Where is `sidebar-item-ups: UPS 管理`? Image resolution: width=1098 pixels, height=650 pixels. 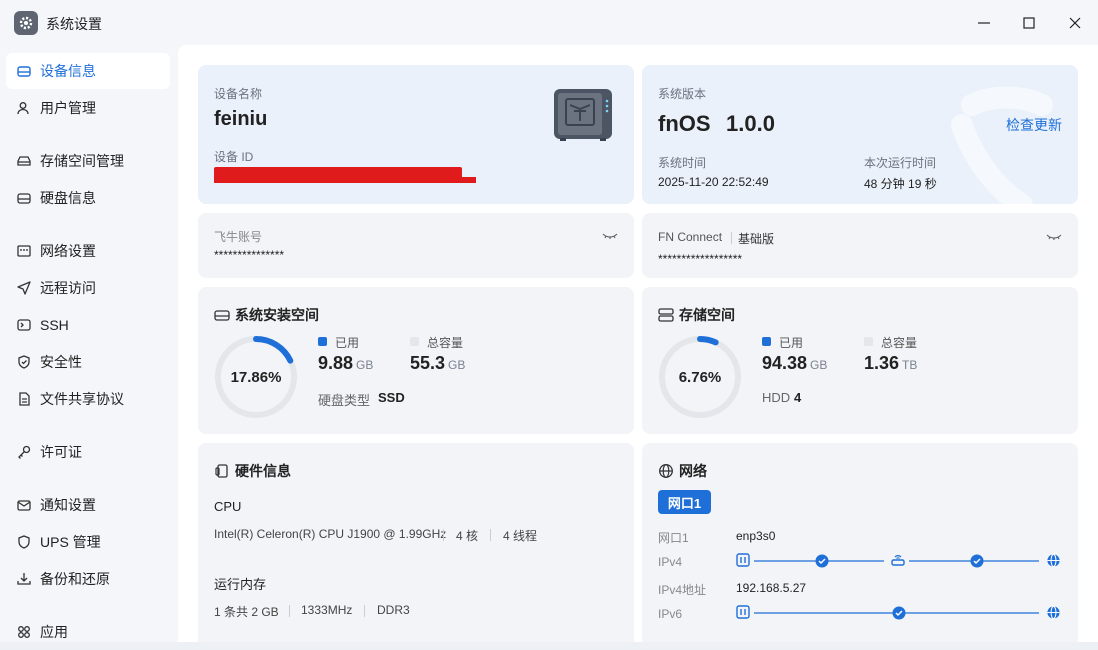 sidebar-item-ups: UPS 管理 is located at coordinates (88, 542).